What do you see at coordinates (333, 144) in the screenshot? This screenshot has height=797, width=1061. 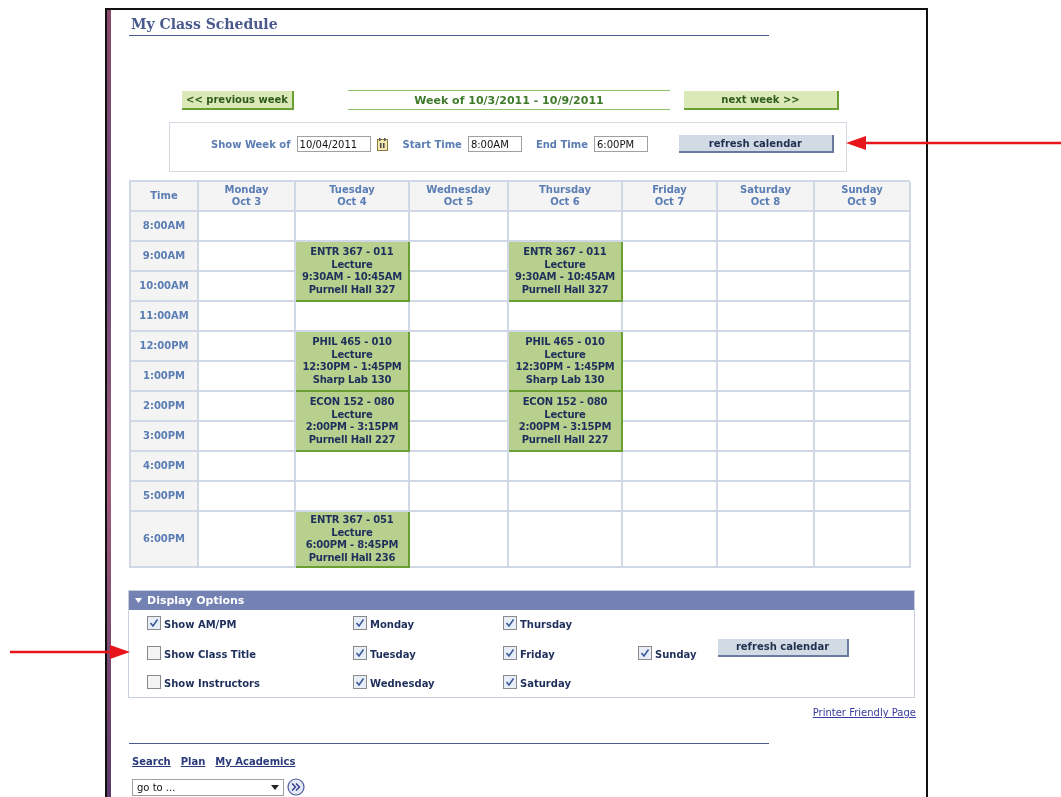 I see `date-field: 10/04/2011` at bounding box center [333, 144].